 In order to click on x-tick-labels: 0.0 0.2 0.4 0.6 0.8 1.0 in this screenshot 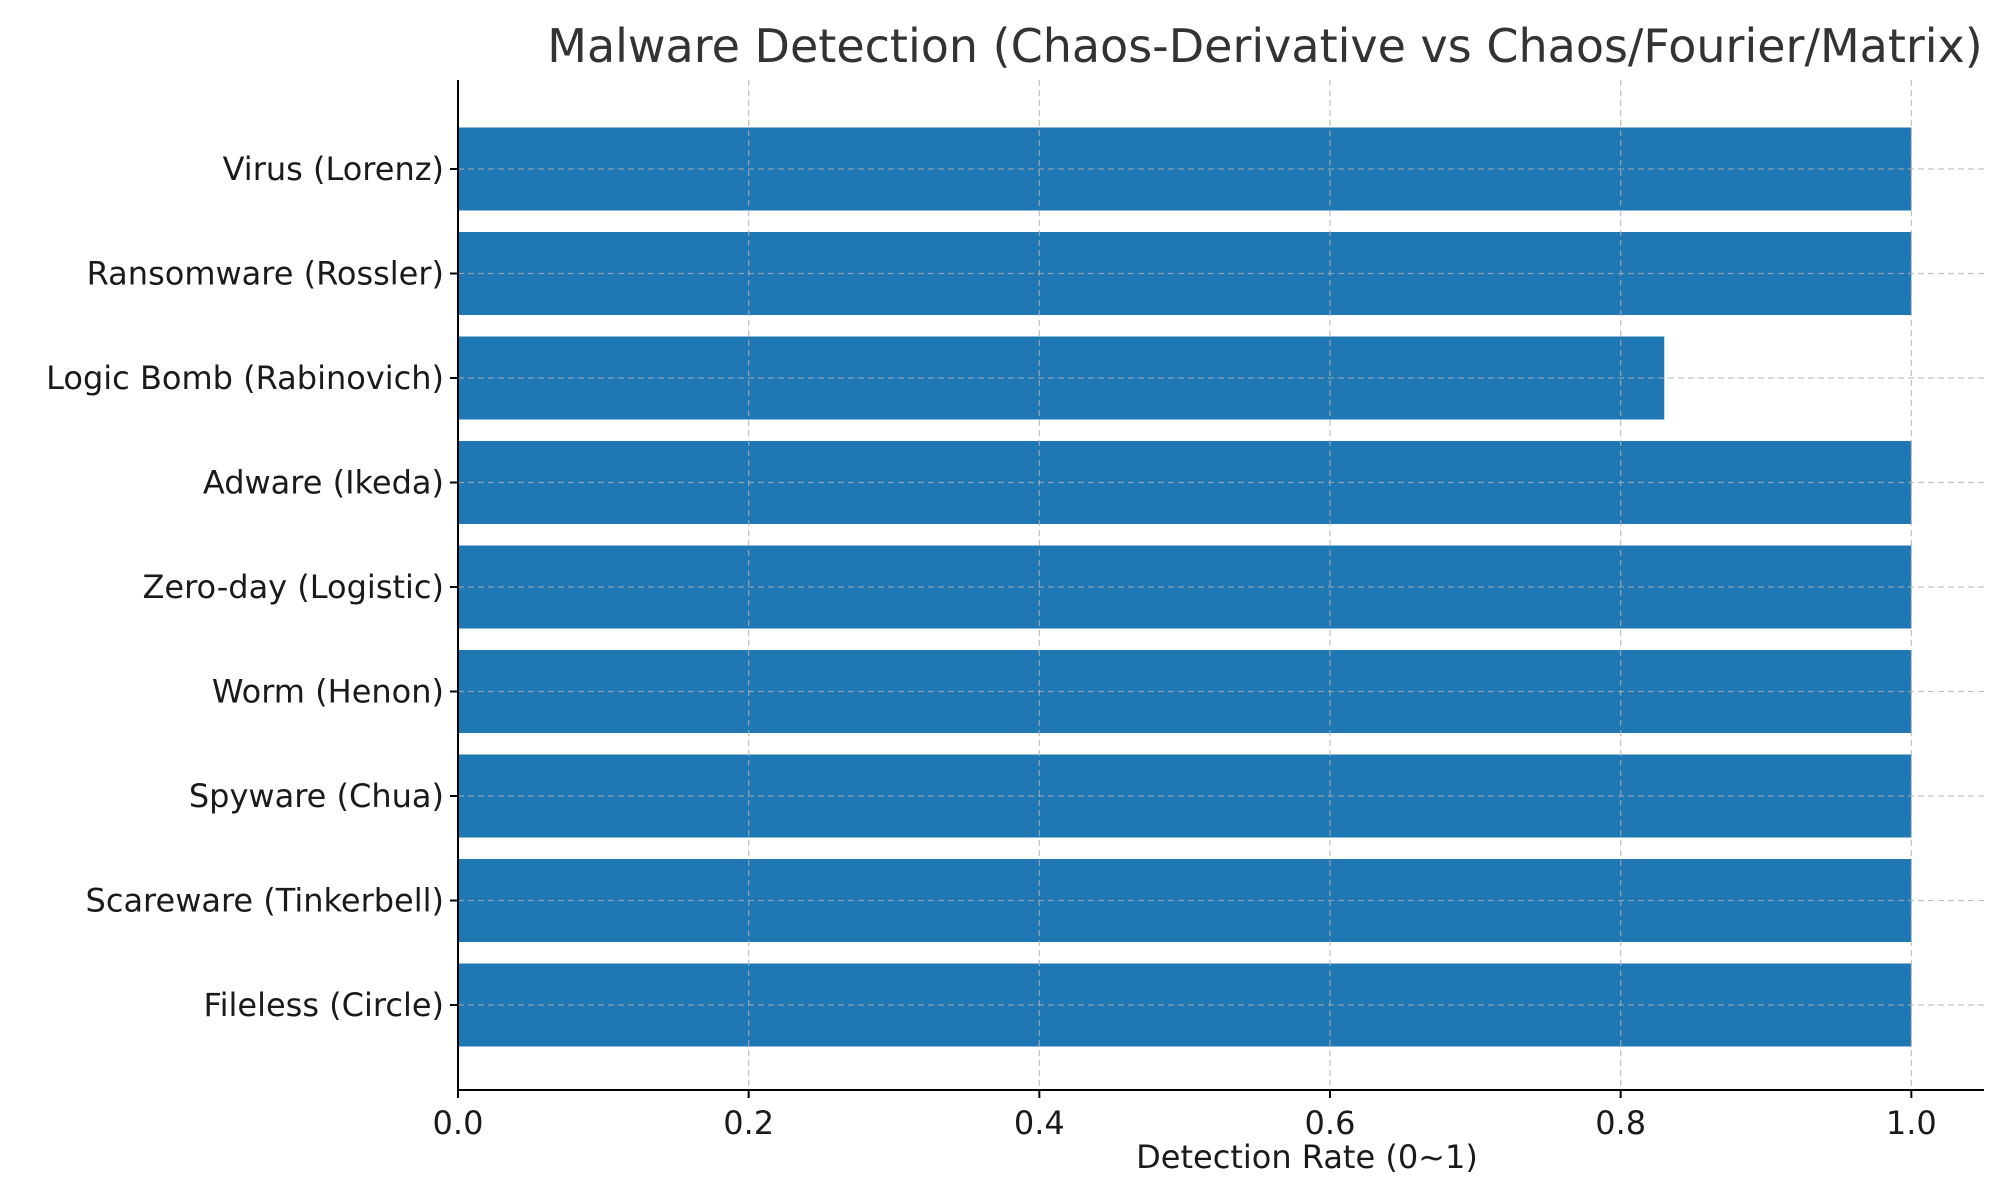, I will do `click(1185, 1123)`.